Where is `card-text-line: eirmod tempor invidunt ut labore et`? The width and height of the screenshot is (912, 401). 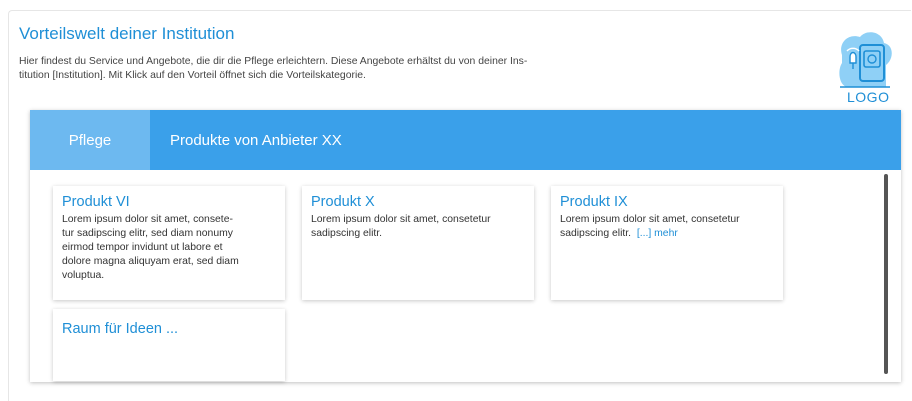
card-text-line: eirmod tempor invidunt ut labore et is located at coordinates (142, 247).